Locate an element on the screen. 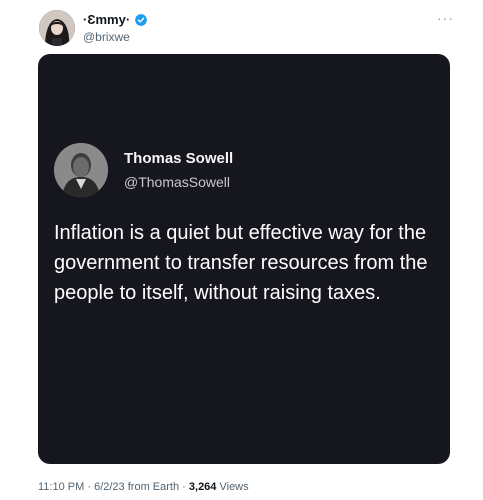 This screenshot has width=483, height=500. post-source: from Earth is located at coordinates (153, 487).